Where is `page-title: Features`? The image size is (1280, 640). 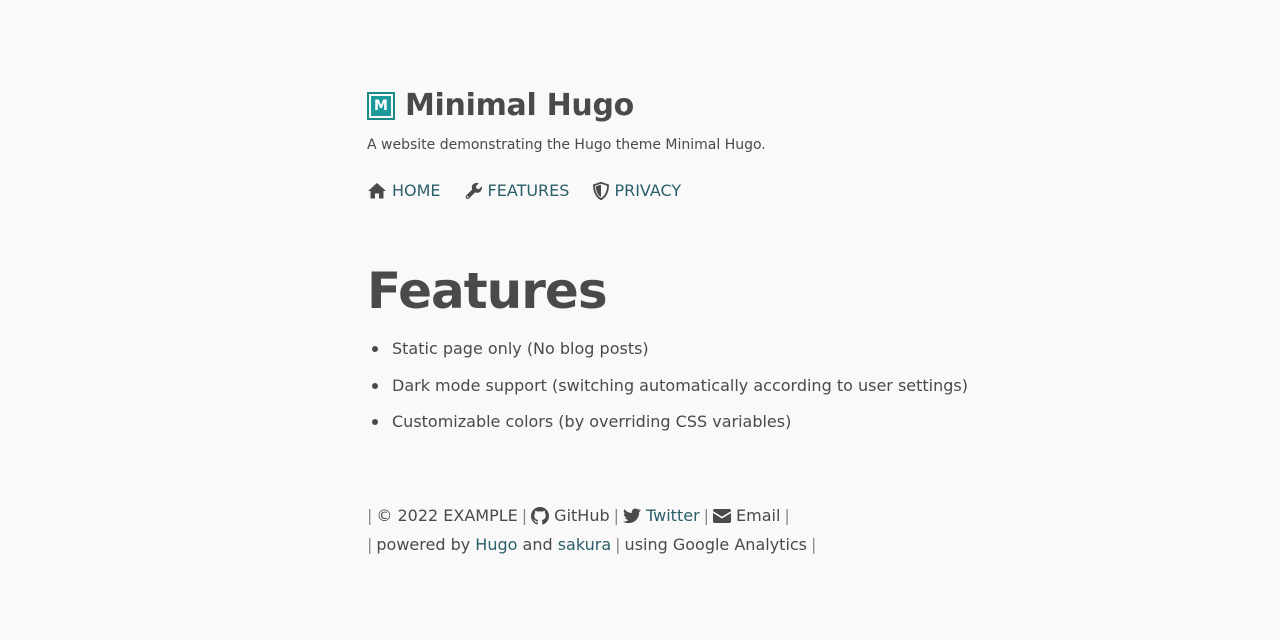
page-title: Features is located at coordinates (487, 291).